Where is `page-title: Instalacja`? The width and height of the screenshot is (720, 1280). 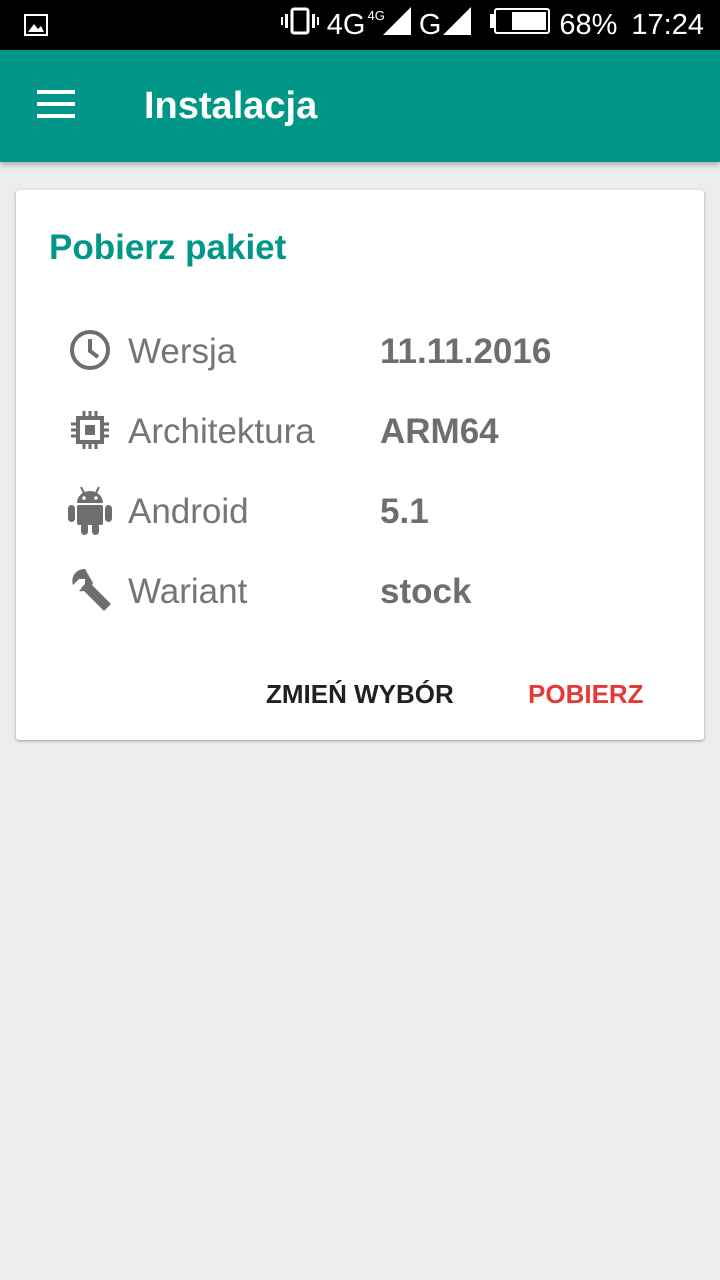
page-title: Instalacja is located at coordinates (231, 106).